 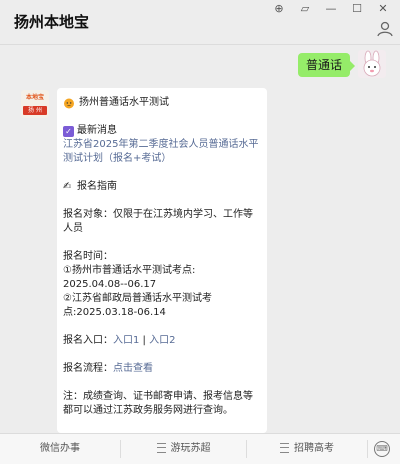 What do you see at coordinates (314, 448) in the screenshot?
I see `menu-label: 招聘高考` at bounding box center [314, 448].